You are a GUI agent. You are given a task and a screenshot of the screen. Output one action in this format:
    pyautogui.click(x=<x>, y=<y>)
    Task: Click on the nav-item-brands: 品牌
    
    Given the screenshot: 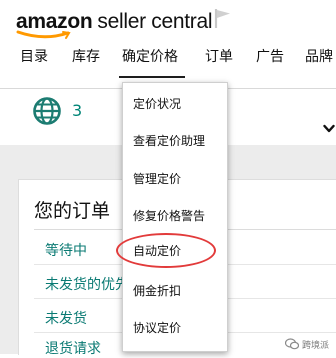 What is the action you would take?
    pyautogui.click(x=319, y=56)
    